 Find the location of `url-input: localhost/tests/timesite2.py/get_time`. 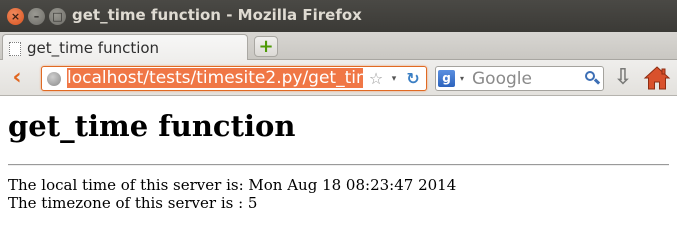

url-input: localhost/tests/timesite2.py/get_time is located at coordinates (215, 78).